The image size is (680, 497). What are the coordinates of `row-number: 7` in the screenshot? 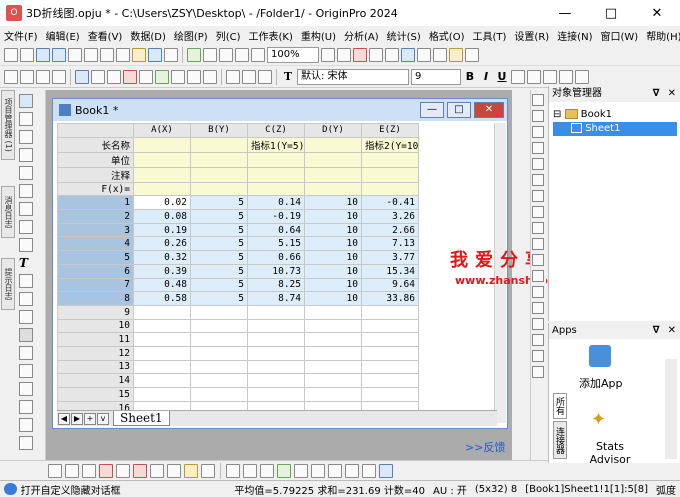 It's located at (95, 285).